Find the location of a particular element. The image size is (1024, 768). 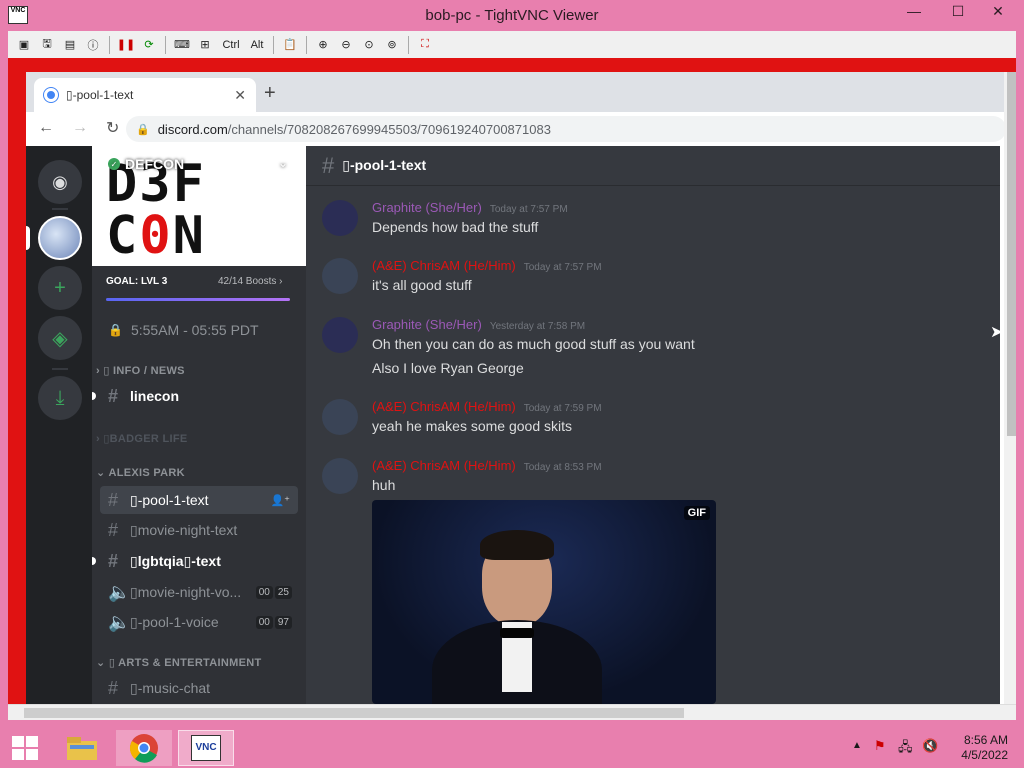

alt-key-button: Alt is located at coordinates (257, 45).